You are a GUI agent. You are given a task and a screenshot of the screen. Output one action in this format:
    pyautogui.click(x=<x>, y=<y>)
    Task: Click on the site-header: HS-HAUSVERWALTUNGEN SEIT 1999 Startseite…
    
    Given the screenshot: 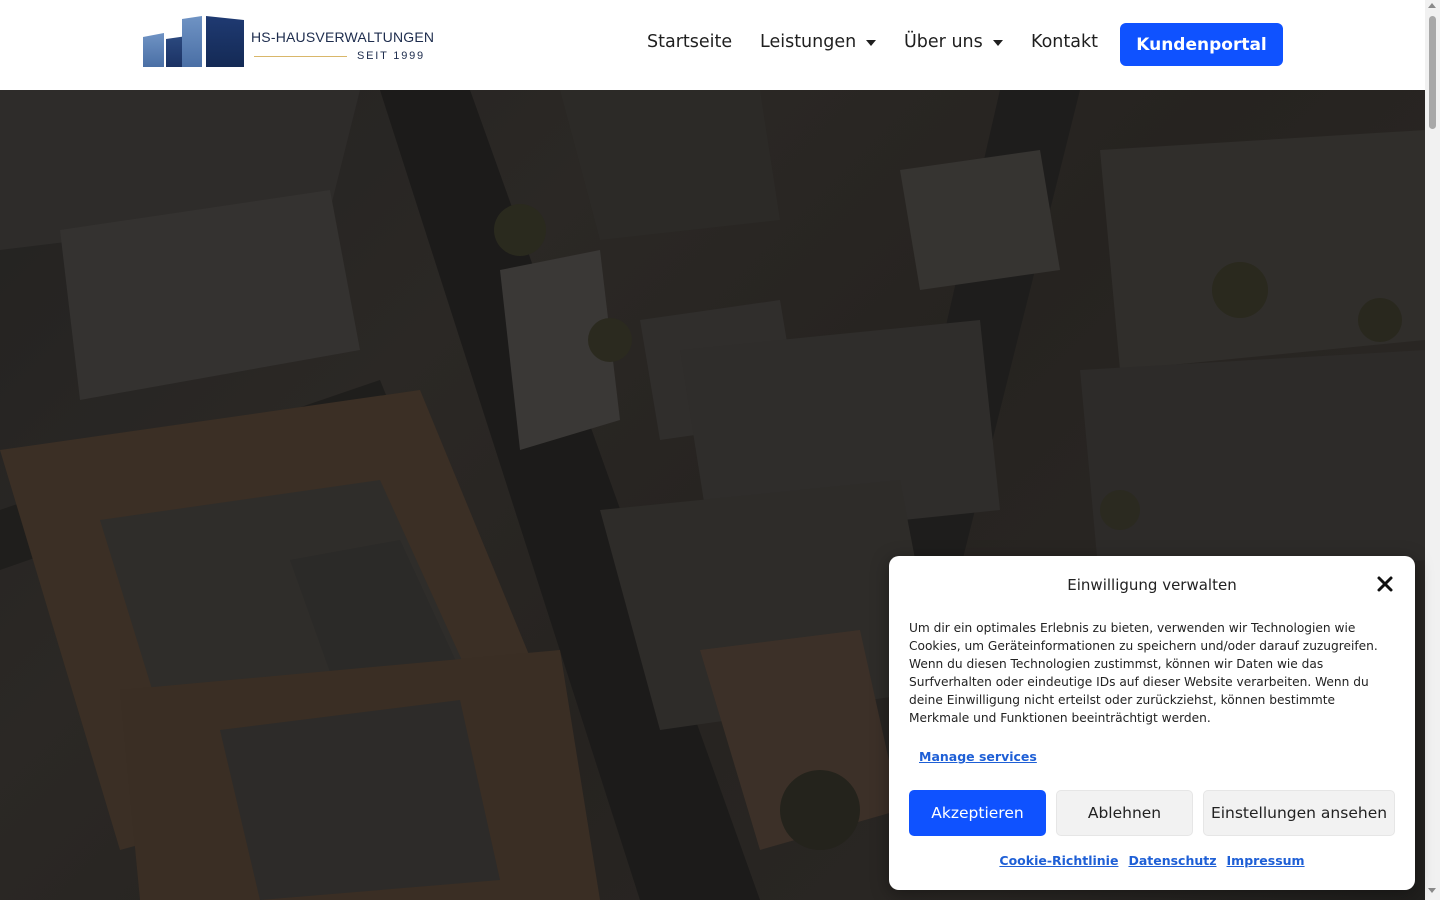 What is the action you would take?
    pyautogui.click(x=712, y=45)
    